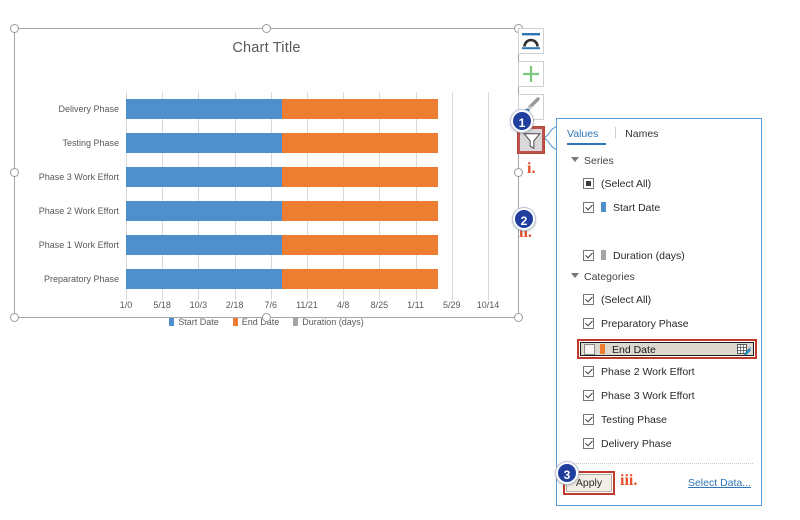 This screenshot has width=800, height=520. Describe the element at coordinates (81, 279) in the screenshot. I see `y-axis-category-label: Preparatory Phase` at that location.